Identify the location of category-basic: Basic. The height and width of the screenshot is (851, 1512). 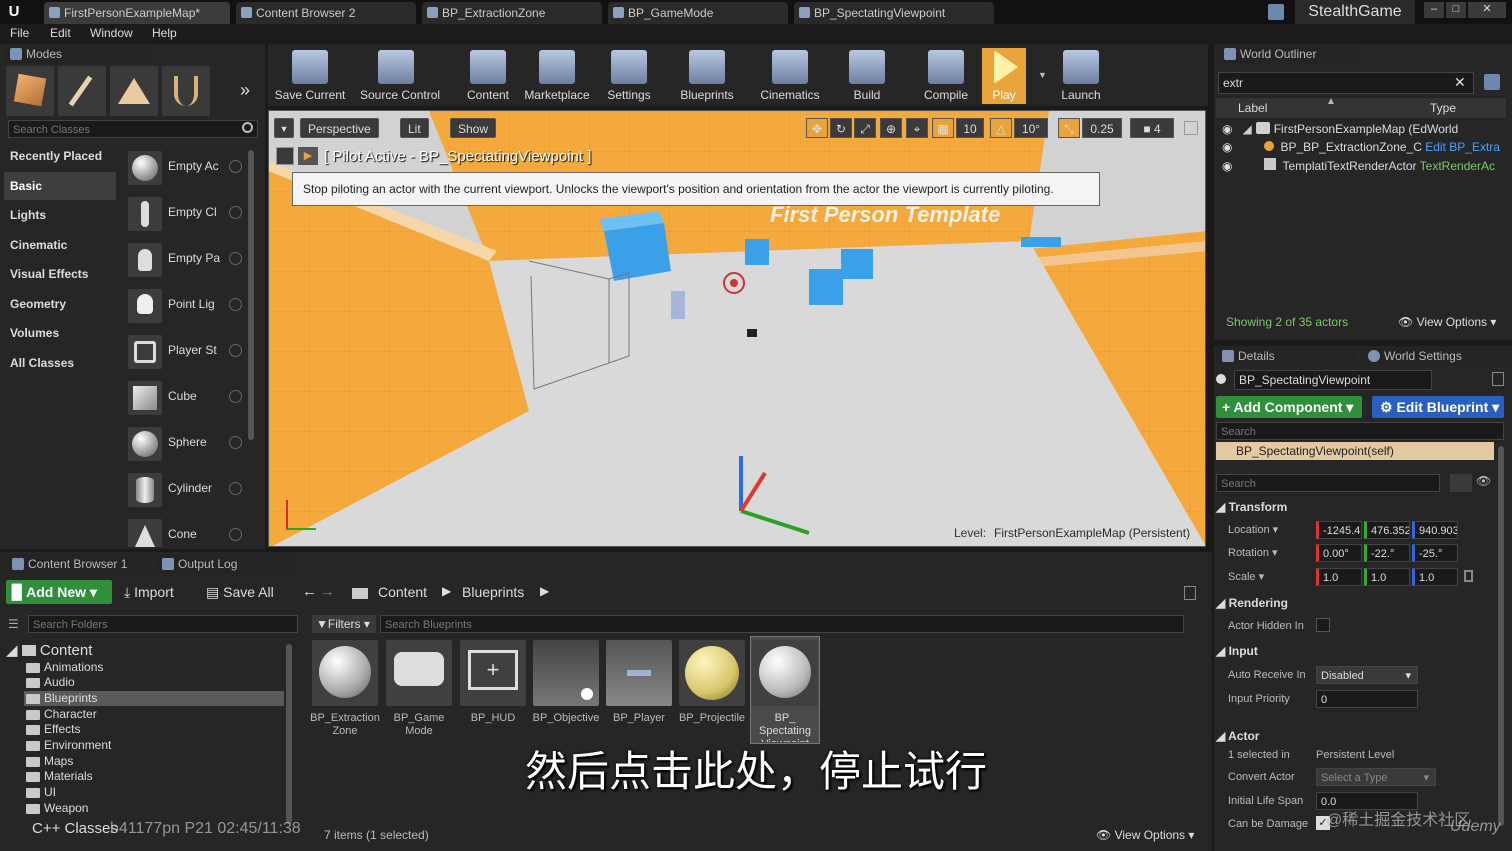
(60, 186).